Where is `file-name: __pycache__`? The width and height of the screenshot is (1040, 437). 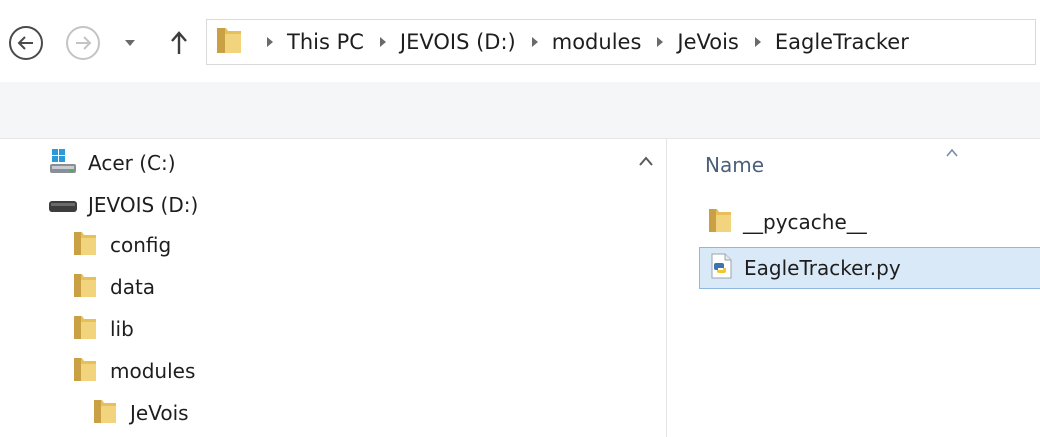 file-name: __pycache__ is located at coordinates (805, 222).